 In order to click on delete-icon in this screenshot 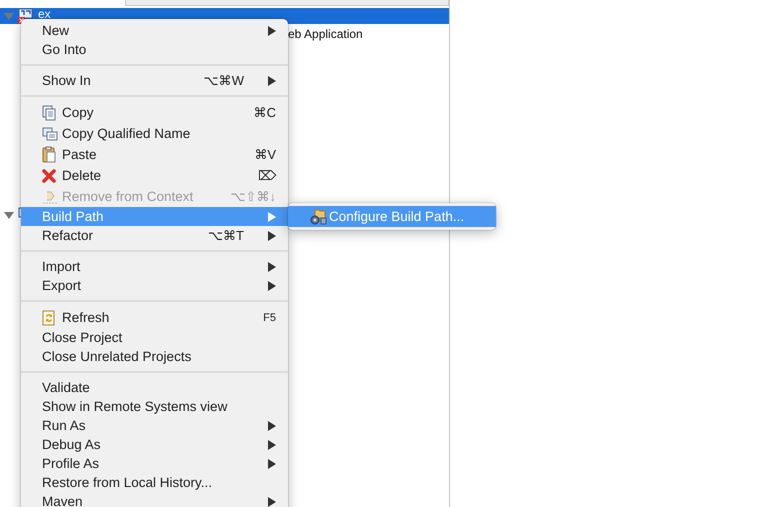, I will do `click(49, 175)`.